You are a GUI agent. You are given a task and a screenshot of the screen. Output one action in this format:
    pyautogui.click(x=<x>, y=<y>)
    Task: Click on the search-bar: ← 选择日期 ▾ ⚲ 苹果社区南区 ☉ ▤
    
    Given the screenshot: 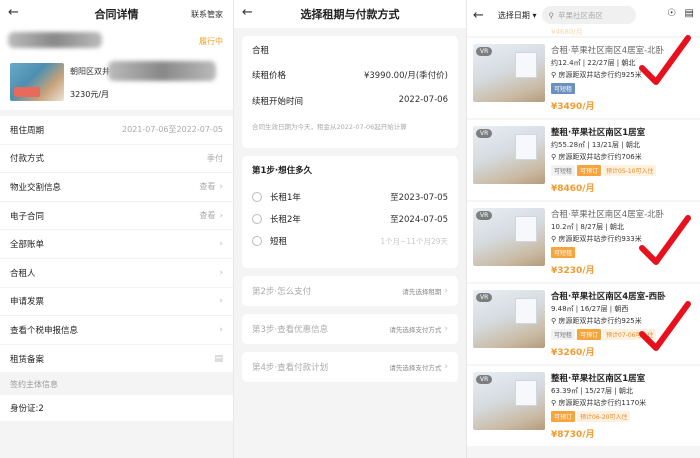 What is the action you would take?
    pyautogui.click(x=583, y=15)
    